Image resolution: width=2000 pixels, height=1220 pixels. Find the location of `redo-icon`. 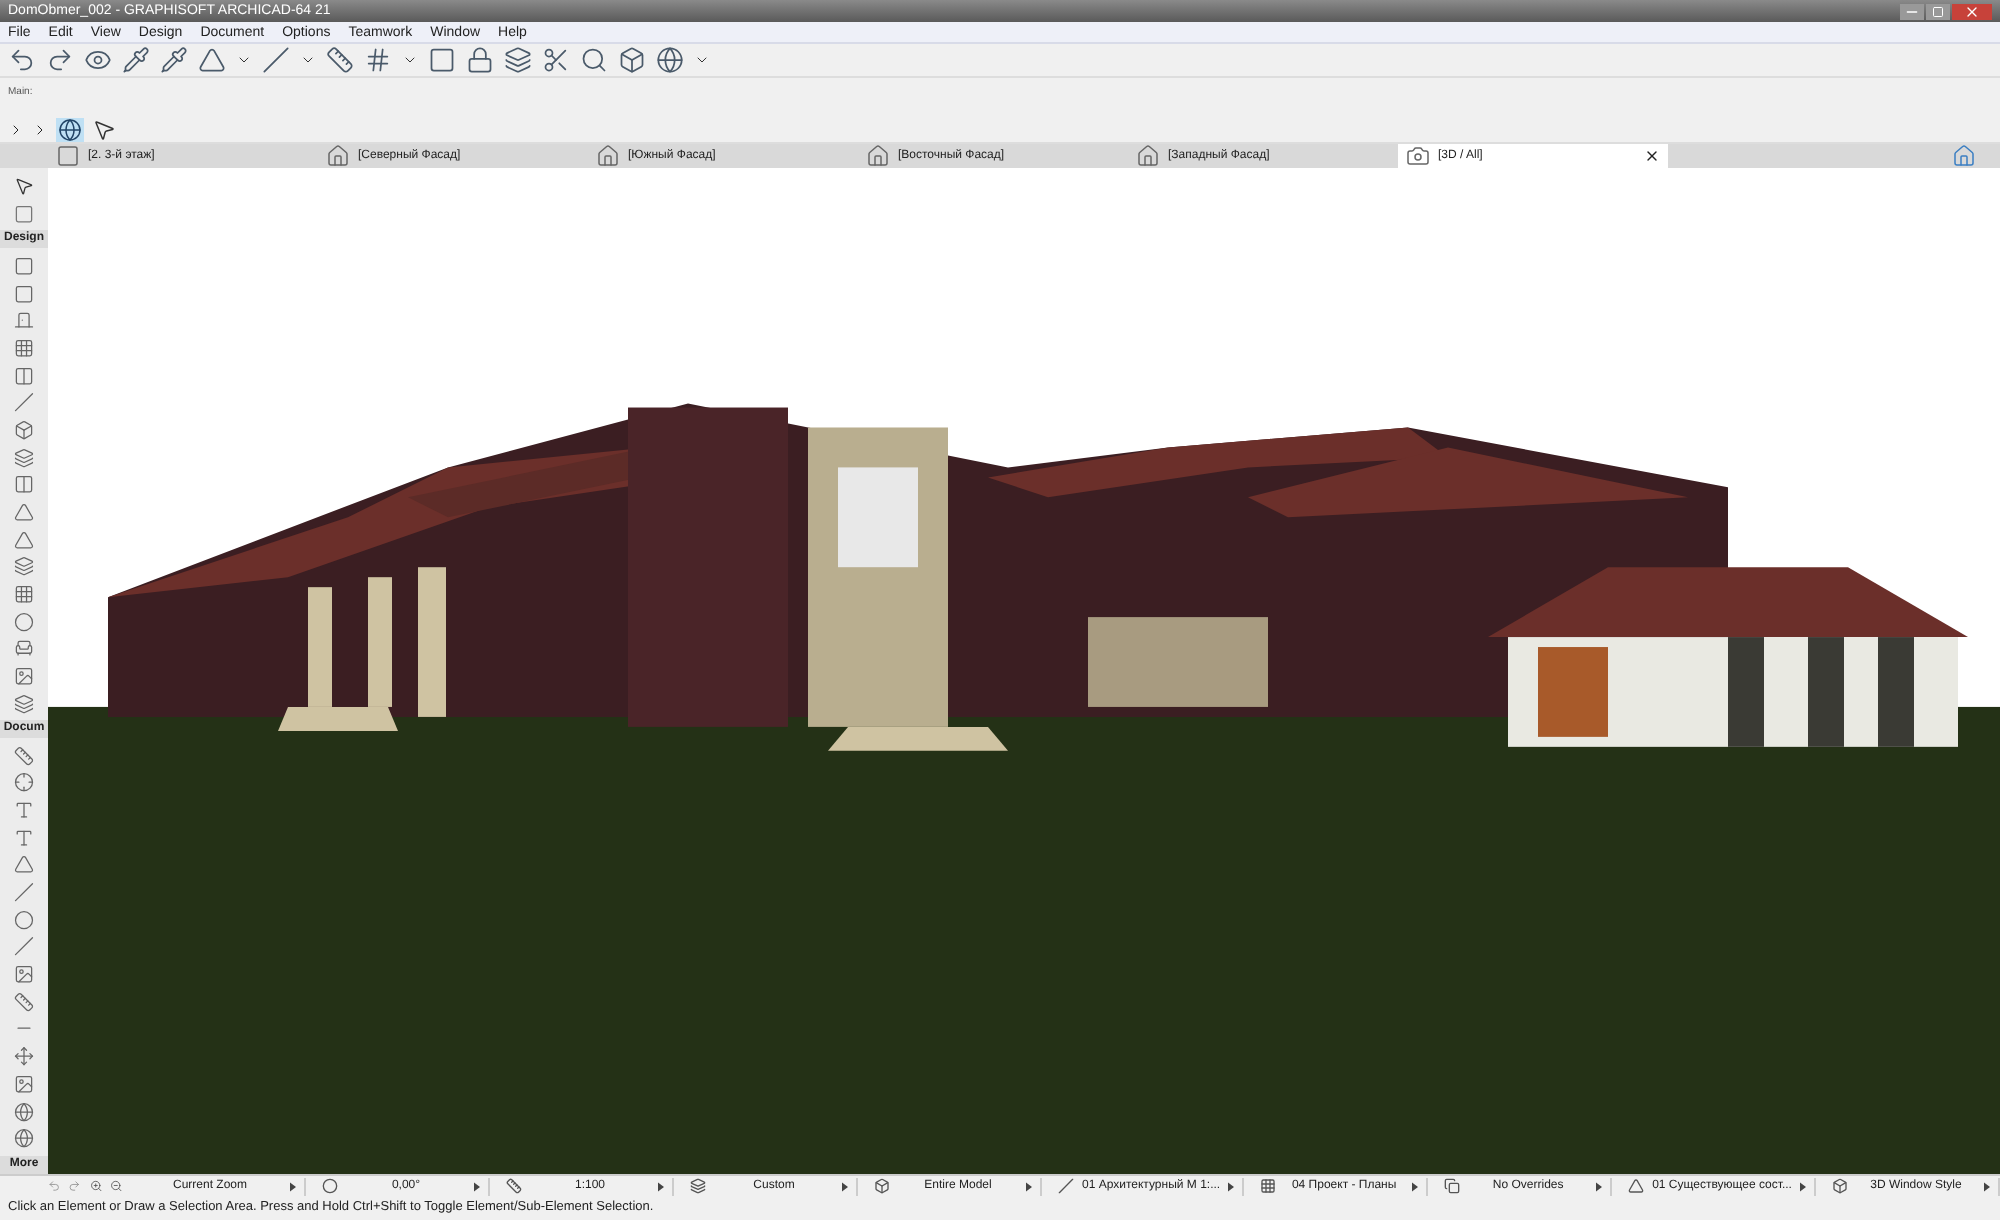

redo-icon is located at coordinates (60, 60).